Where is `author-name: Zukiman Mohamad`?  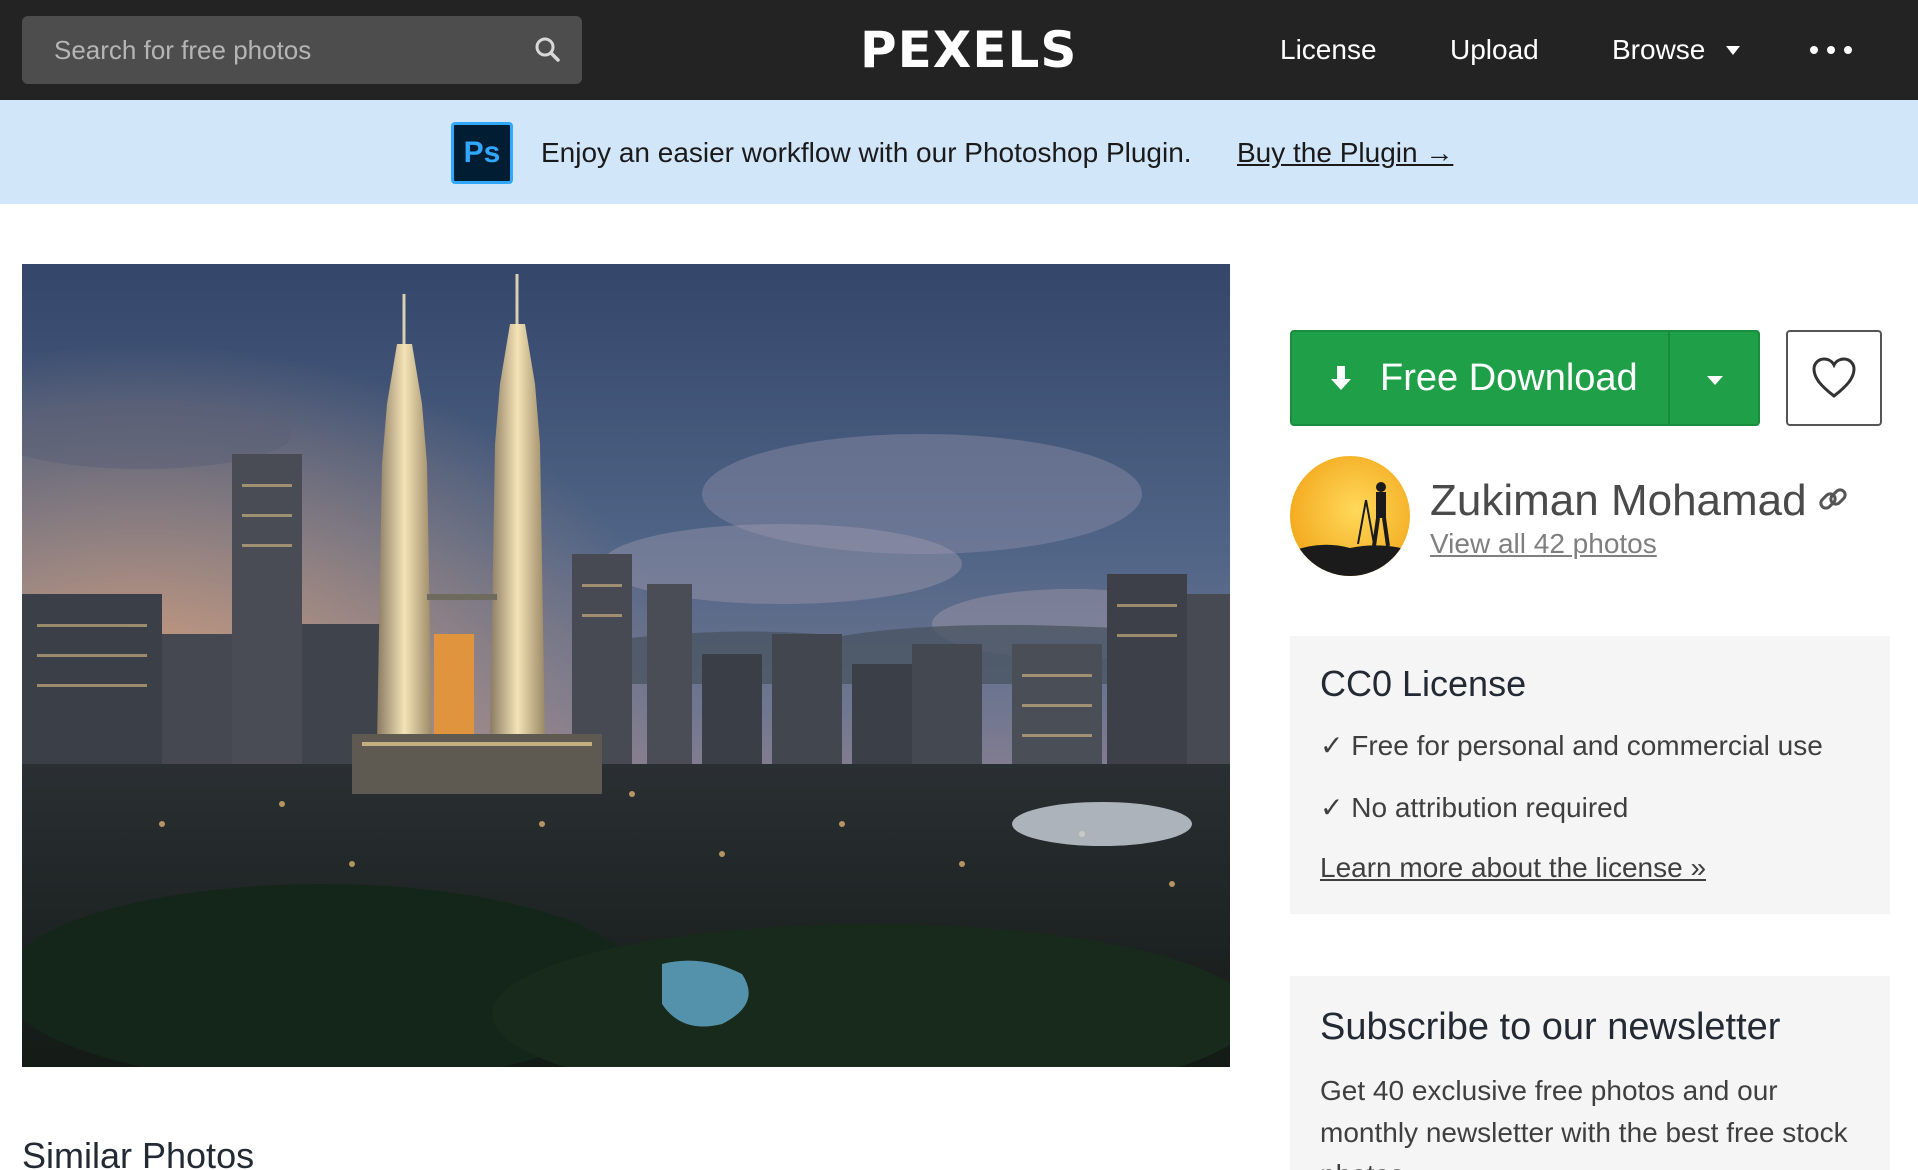 author-name: Zukiman Mohamad is located at coordinates (1618, 501).